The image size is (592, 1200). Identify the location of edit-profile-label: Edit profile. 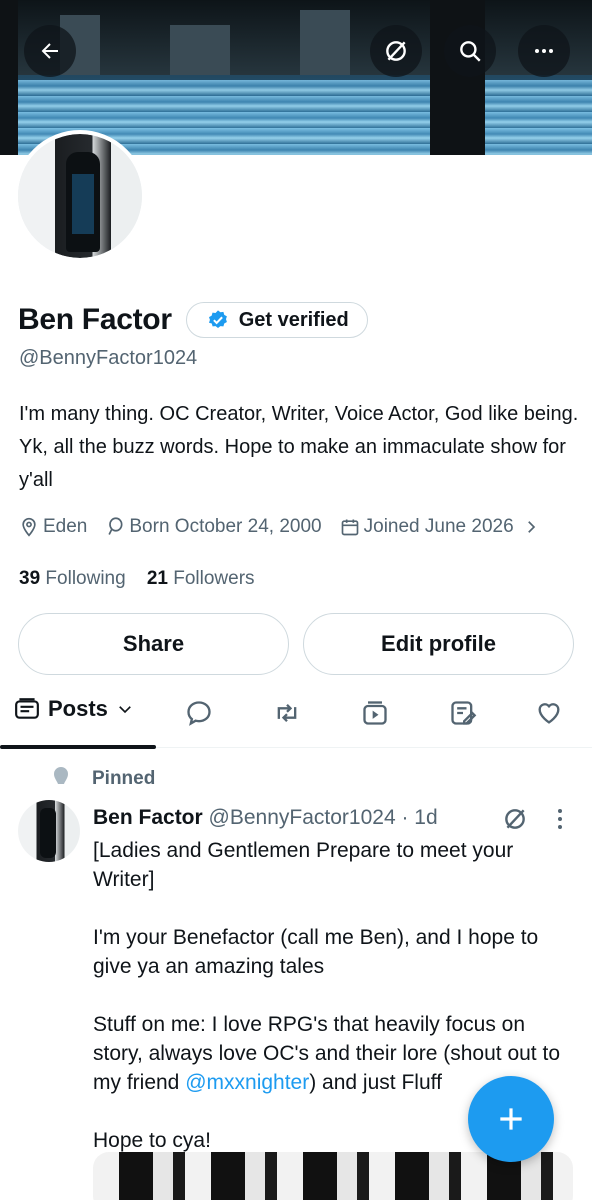
(438, 643).